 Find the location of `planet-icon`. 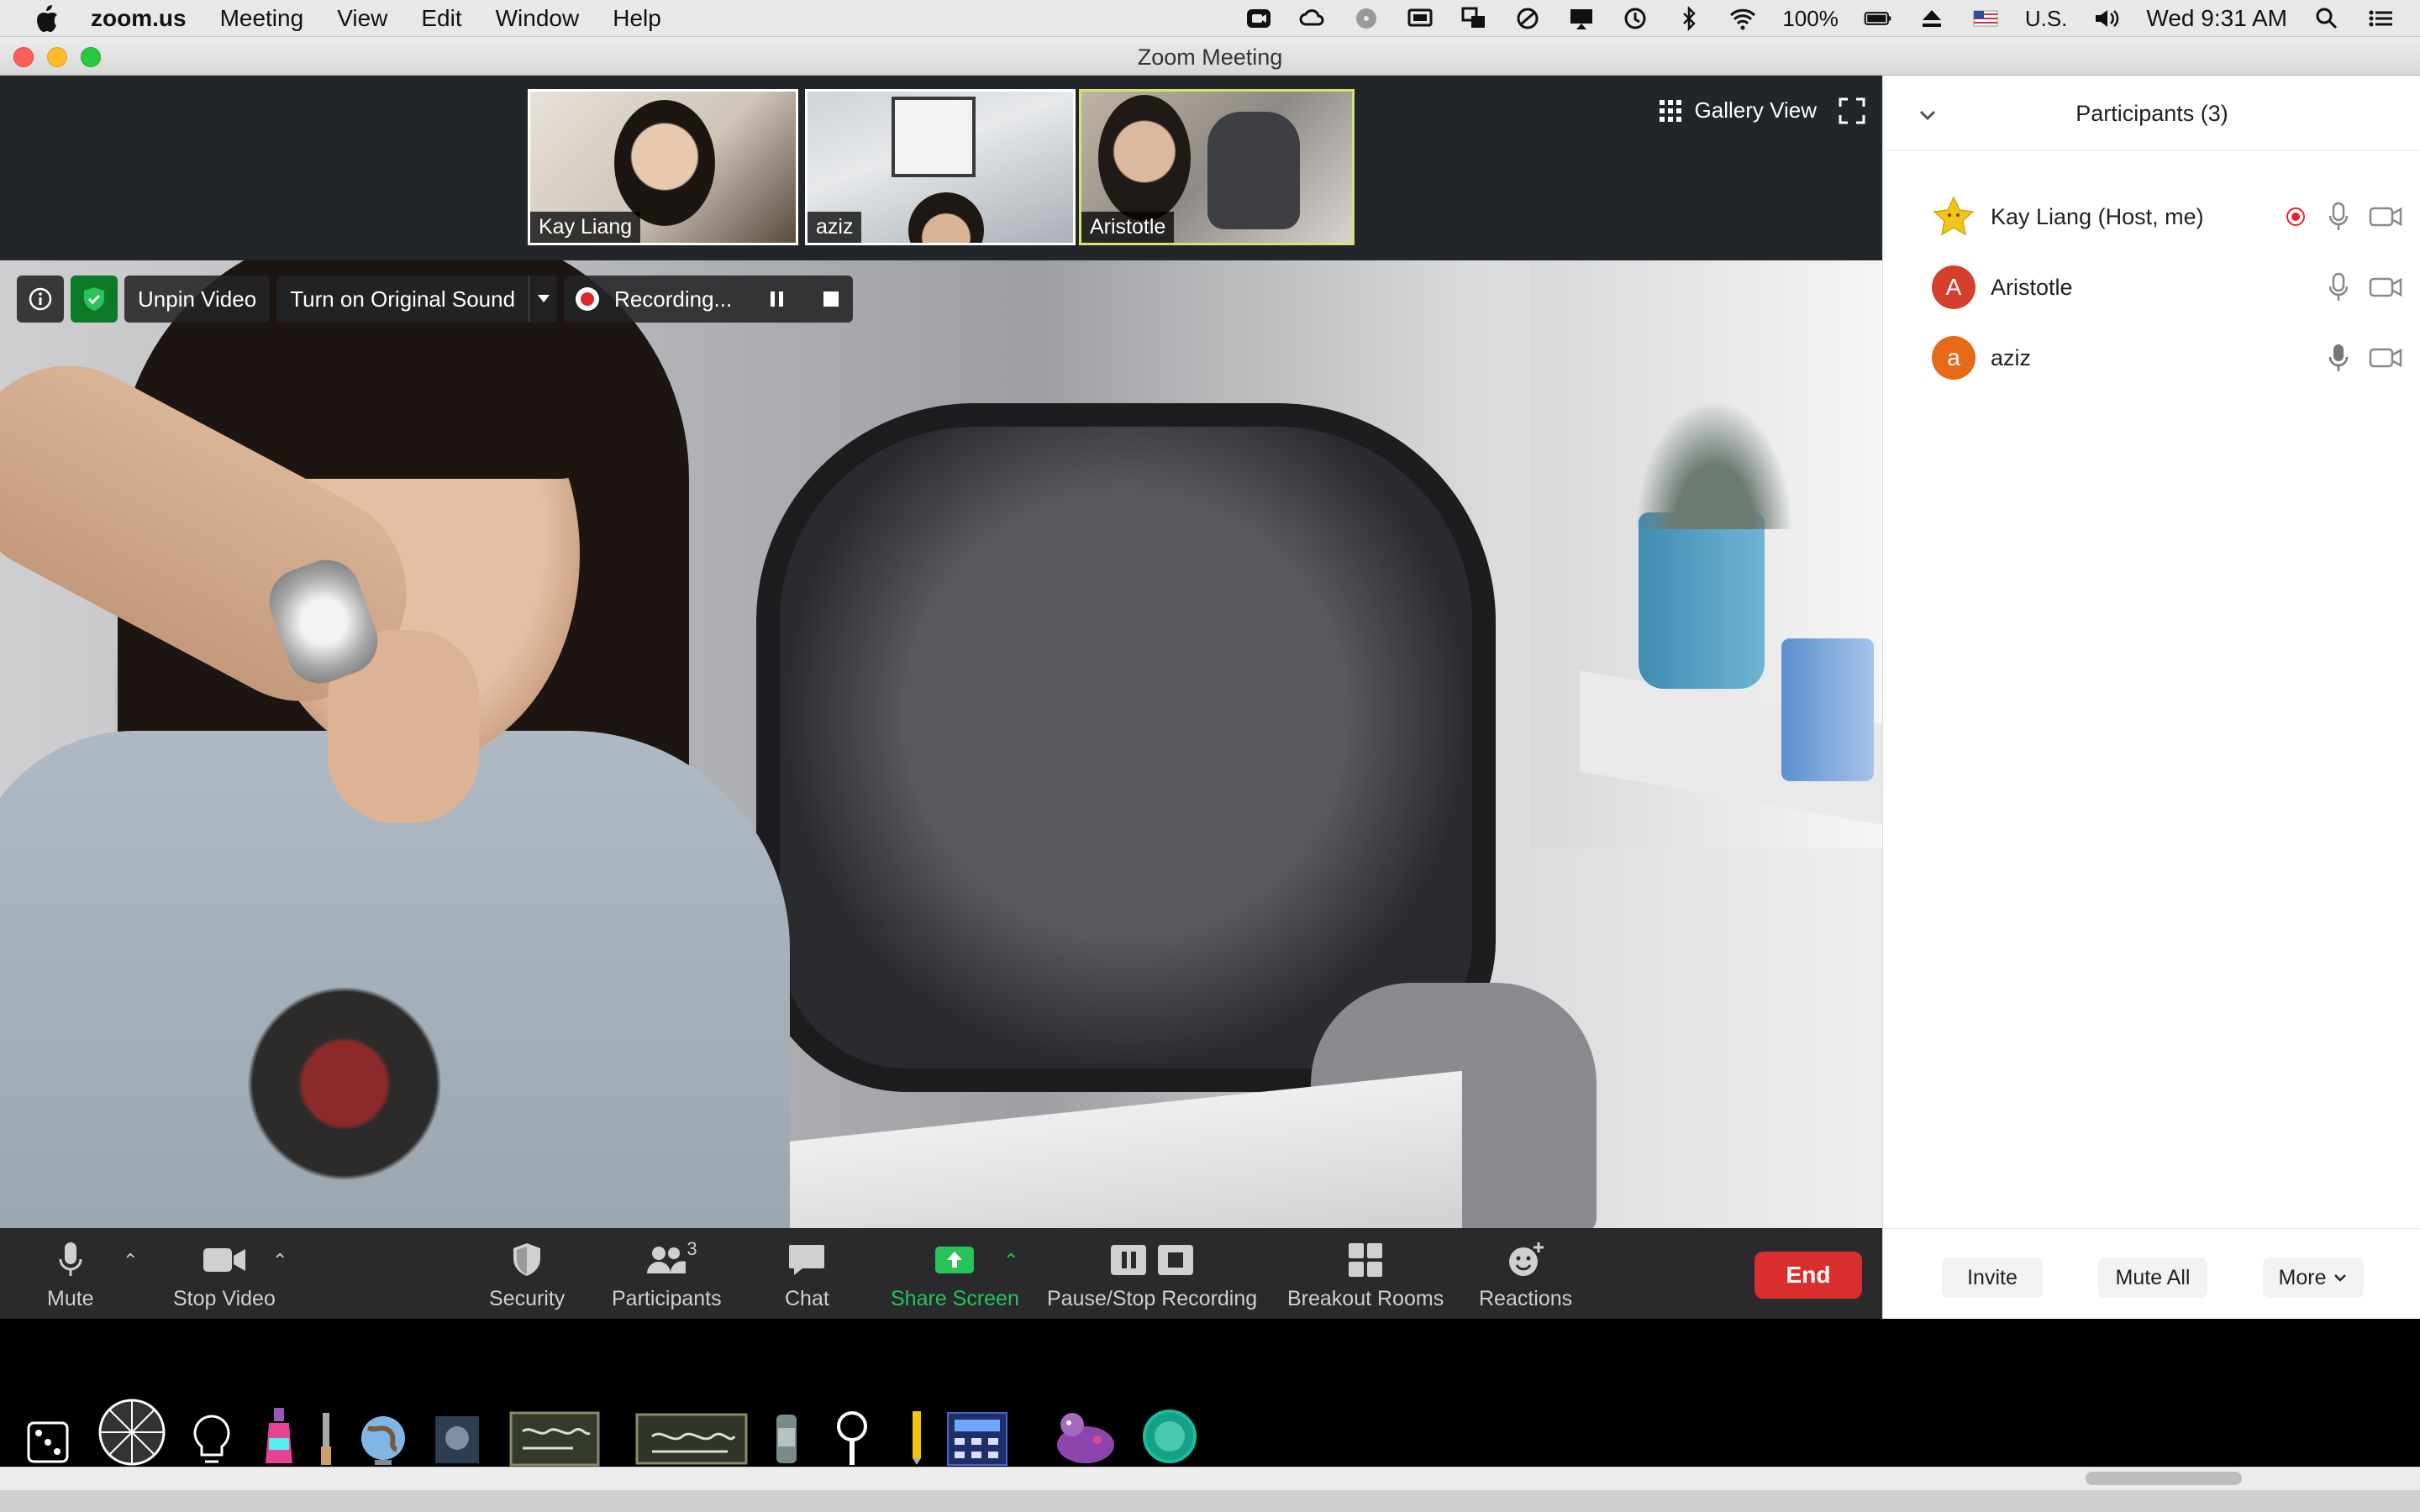

planet-icon is located at coordinates (1169, 1436).